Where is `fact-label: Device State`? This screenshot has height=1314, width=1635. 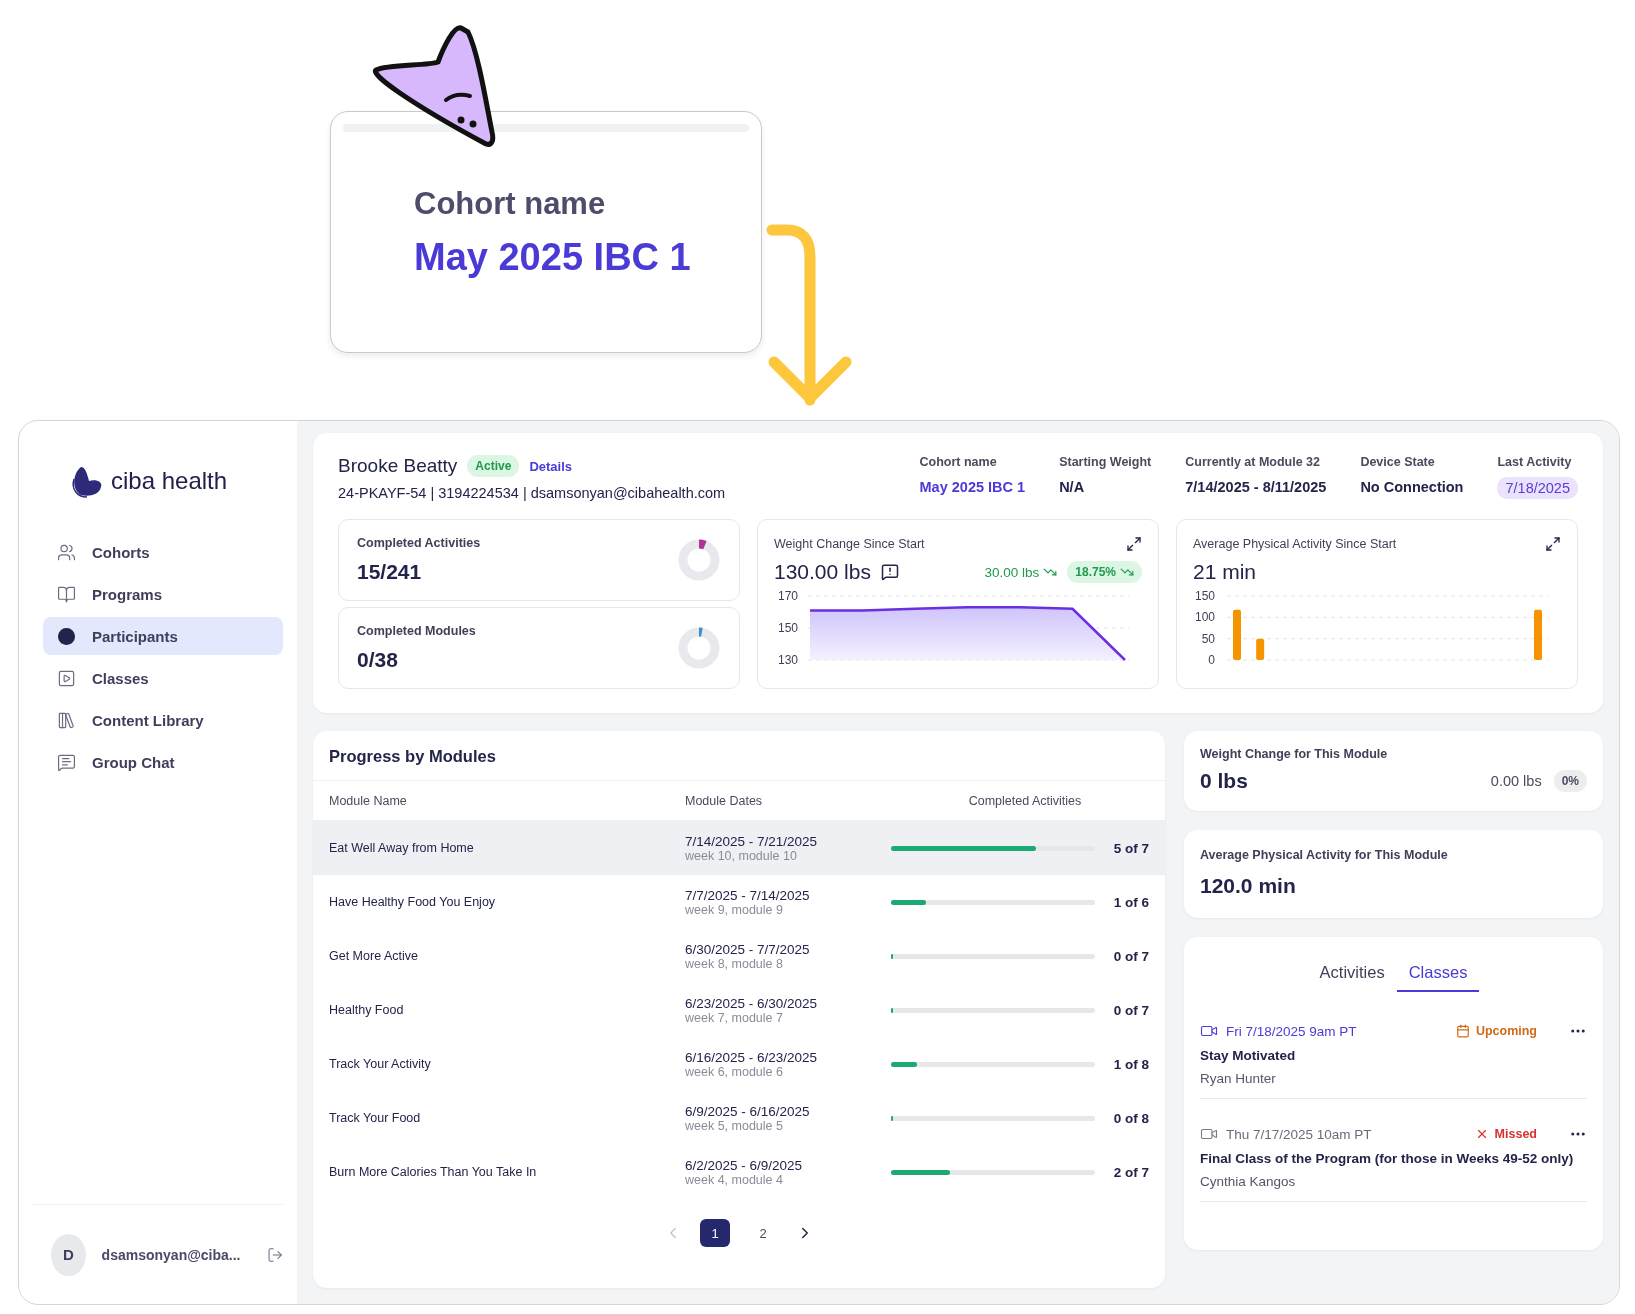 fact-label: Device State is located at coordinates (1398, 462).